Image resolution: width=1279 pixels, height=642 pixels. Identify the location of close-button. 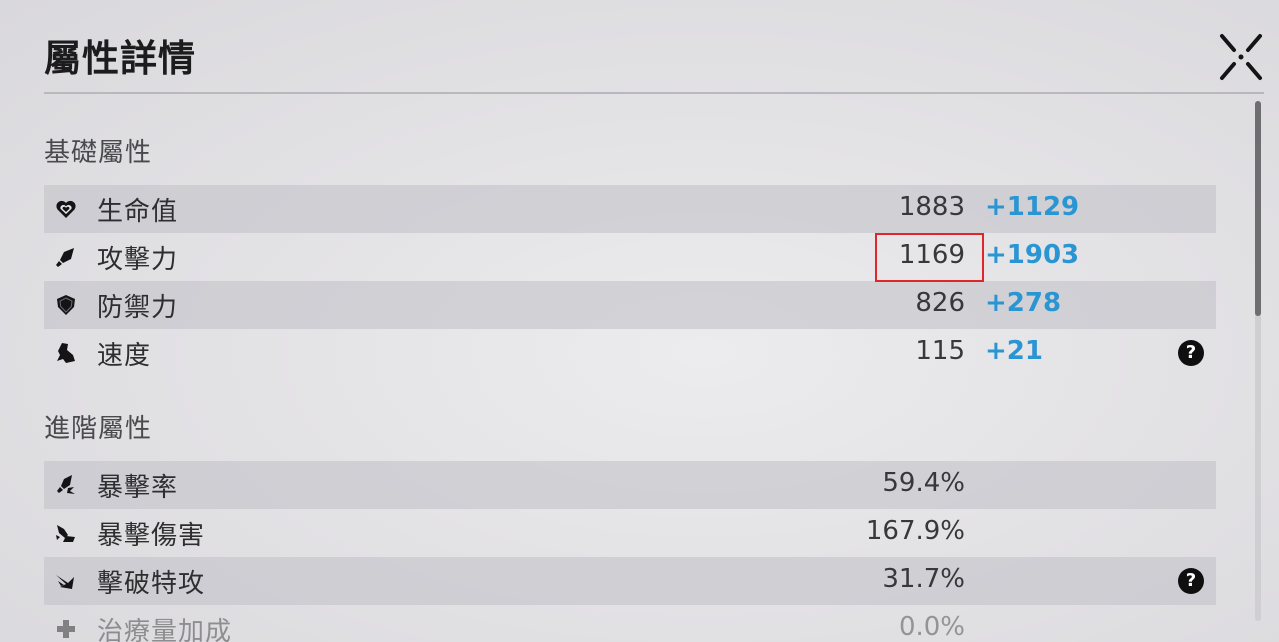
(1241, 57).